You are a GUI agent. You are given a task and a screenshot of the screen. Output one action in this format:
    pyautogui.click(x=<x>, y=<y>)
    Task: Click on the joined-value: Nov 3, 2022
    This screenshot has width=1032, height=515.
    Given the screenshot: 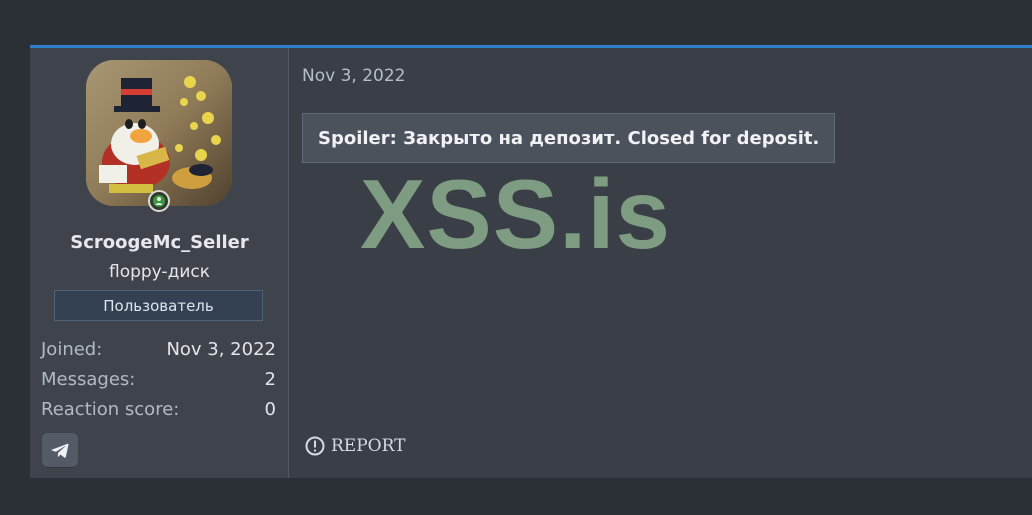 What is the action you would take?
    pyautogui.click(x=221, y=349)
    